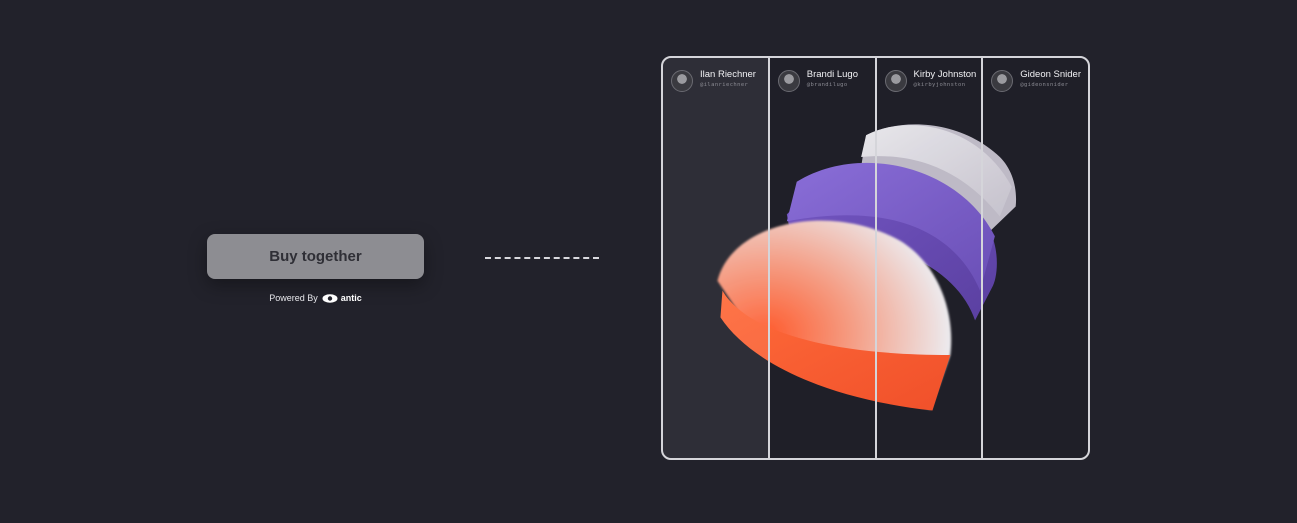 This screenshot has height=523, width=1297. What do you see at coordinates (1035, 258) in the screenshot?
I see `participant-column: Gideon Snider @gideonsnider` at bounding box center [1035, 258].